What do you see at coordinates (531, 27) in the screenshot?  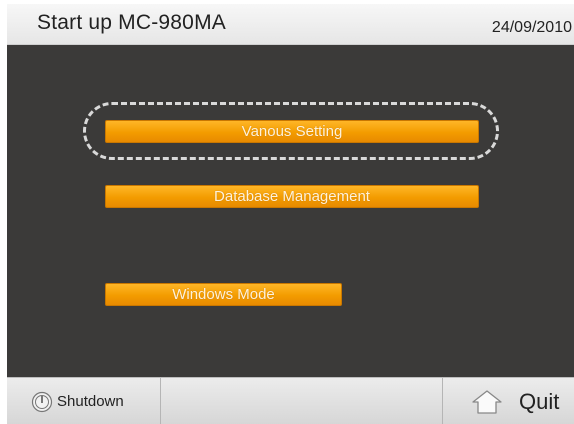 I see `header-date: 24/09/2010` at bounding box center [531, 27].